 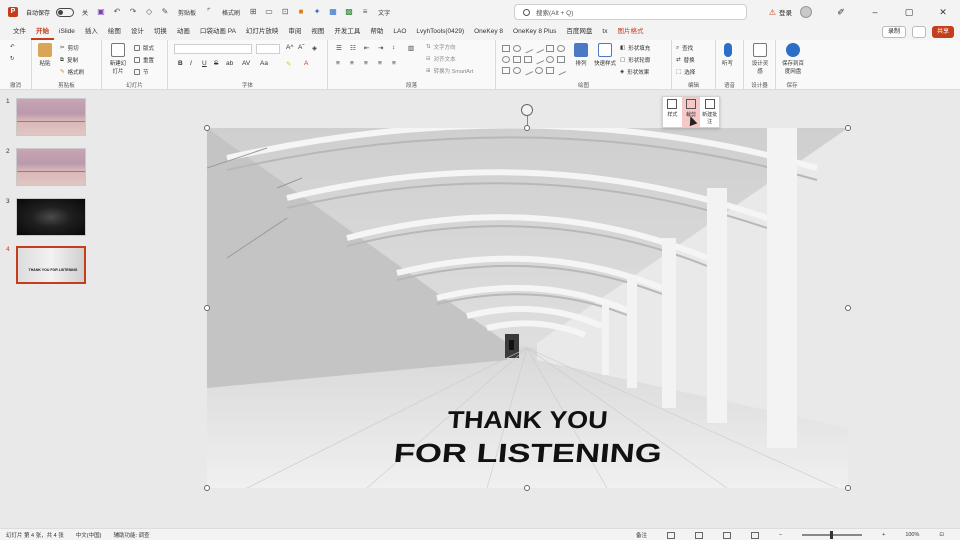 I want to click on accessibility-indicator: 辅助功能: 调查, so click(x=131, y=535).